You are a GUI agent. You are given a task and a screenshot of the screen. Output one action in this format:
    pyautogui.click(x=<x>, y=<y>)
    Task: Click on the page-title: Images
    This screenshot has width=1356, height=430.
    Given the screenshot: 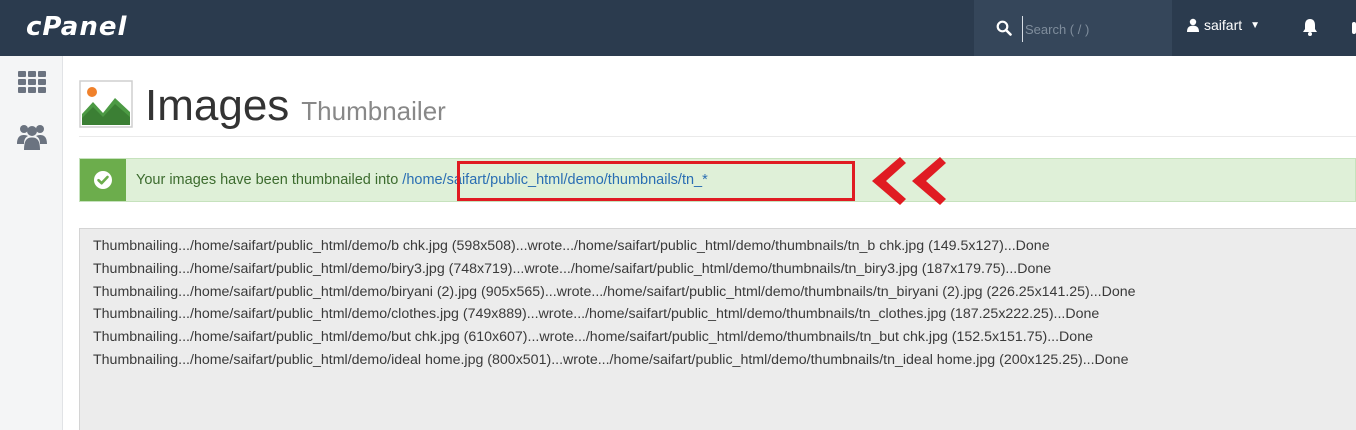 What is the action you would take?
    pyautogui.click(x=217, y=105)
    